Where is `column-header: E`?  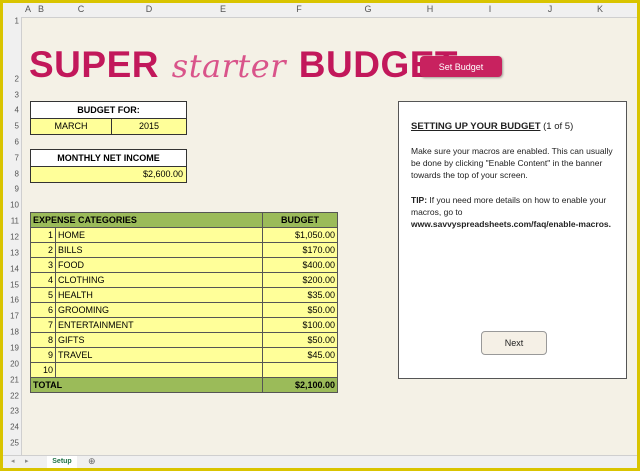
column-header: E is located at coordinates (223, 9).